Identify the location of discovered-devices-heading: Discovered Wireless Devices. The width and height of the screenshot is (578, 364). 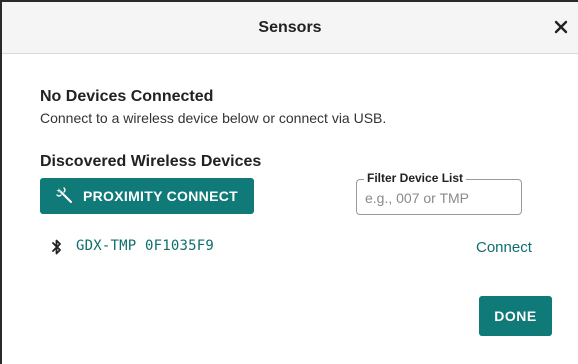
(151, 161).